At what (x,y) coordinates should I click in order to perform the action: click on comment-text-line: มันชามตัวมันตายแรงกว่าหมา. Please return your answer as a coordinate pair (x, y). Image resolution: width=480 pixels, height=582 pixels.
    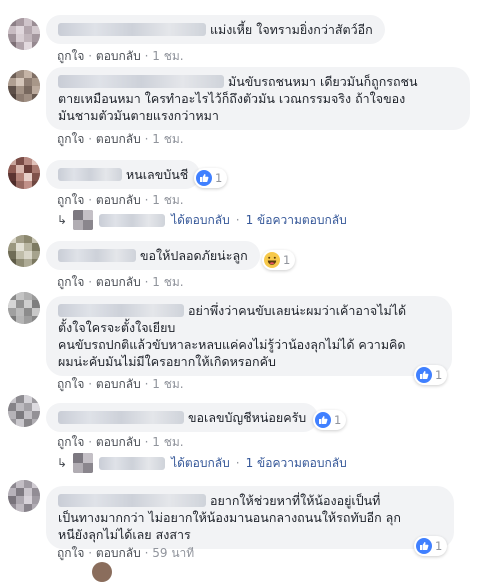
    Looking at the image, I should click on (138, 115).